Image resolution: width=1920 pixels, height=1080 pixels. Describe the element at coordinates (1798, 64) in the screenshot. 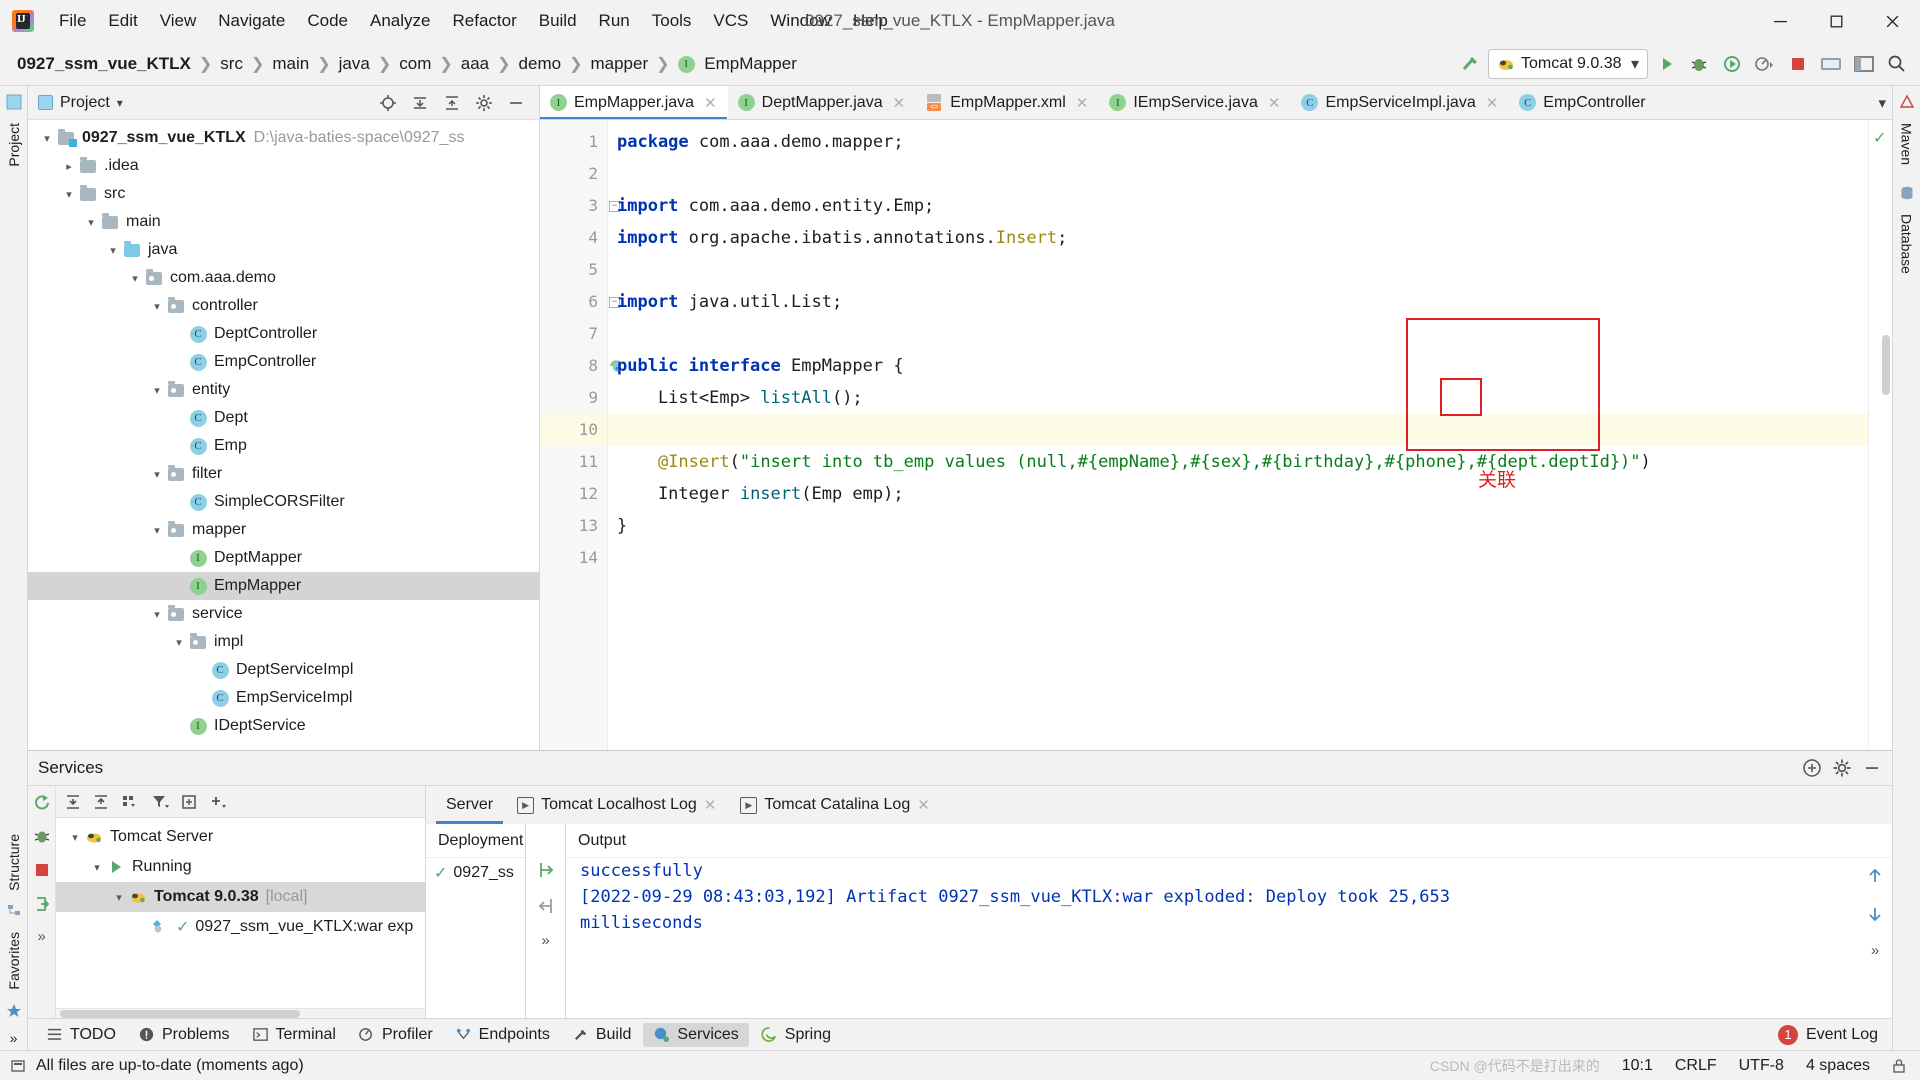

I see `stop-button` at that location.